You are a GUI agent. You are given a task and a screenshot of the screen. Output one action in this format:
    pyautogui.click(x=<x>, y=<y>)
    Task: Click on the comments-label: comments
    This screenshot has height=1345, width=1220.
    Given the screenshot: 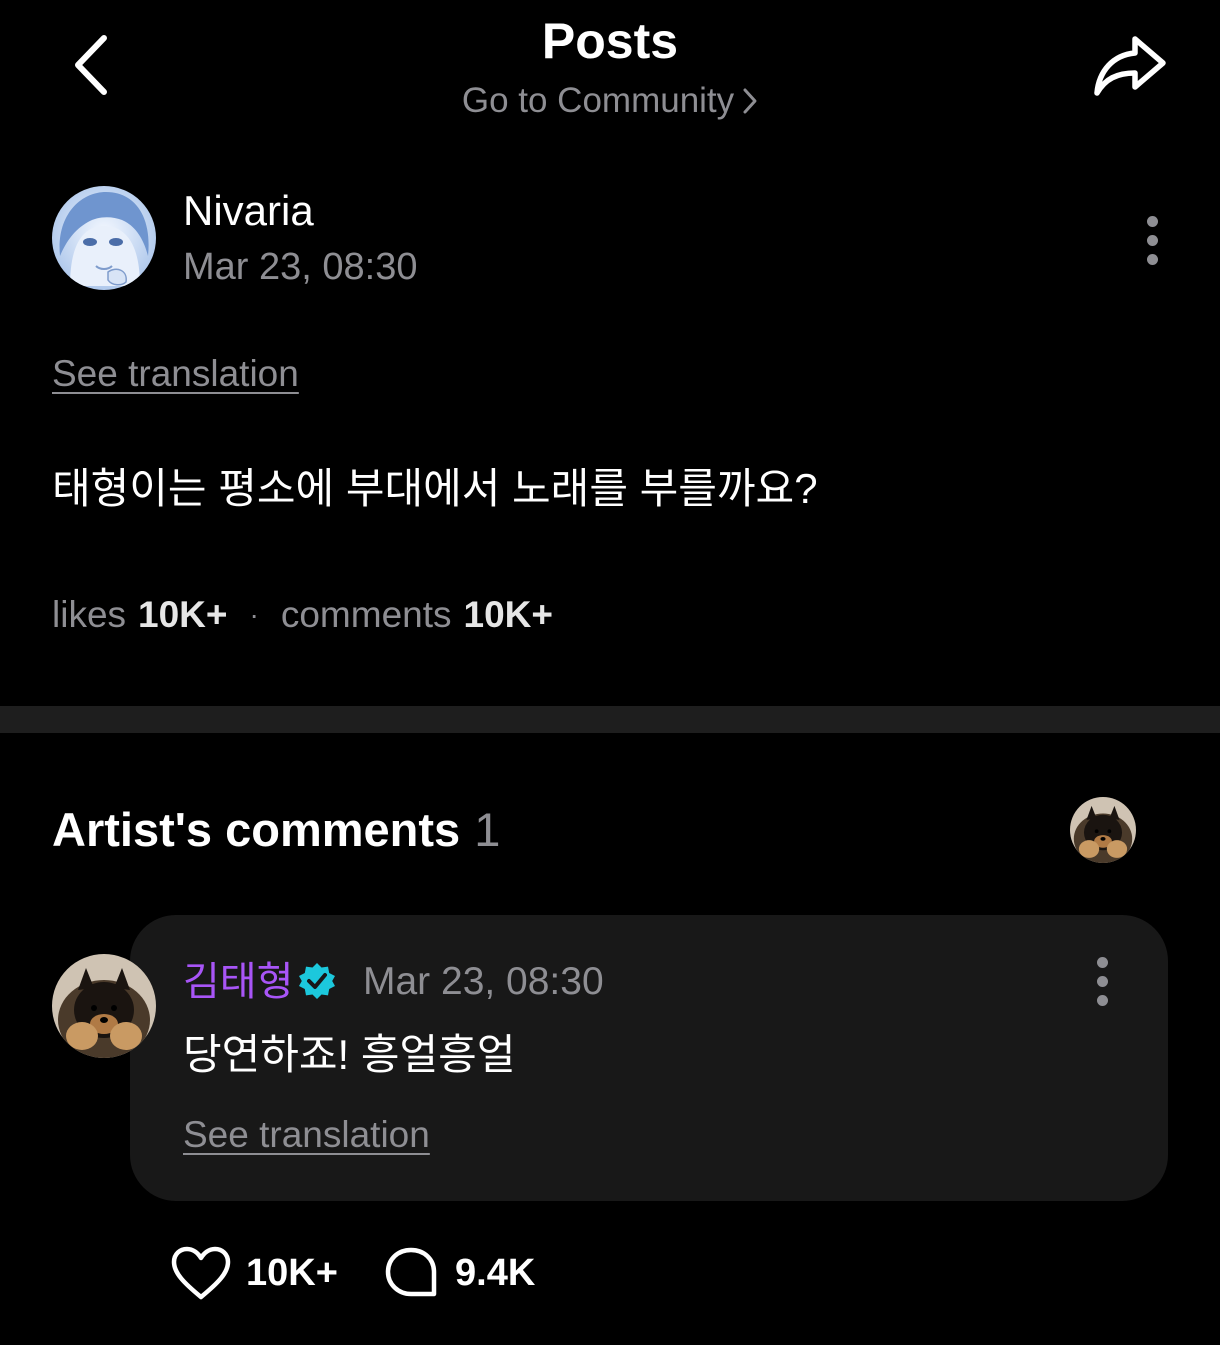 What is the action you would take?
    pyautogui.click(x=366, y=615)
    